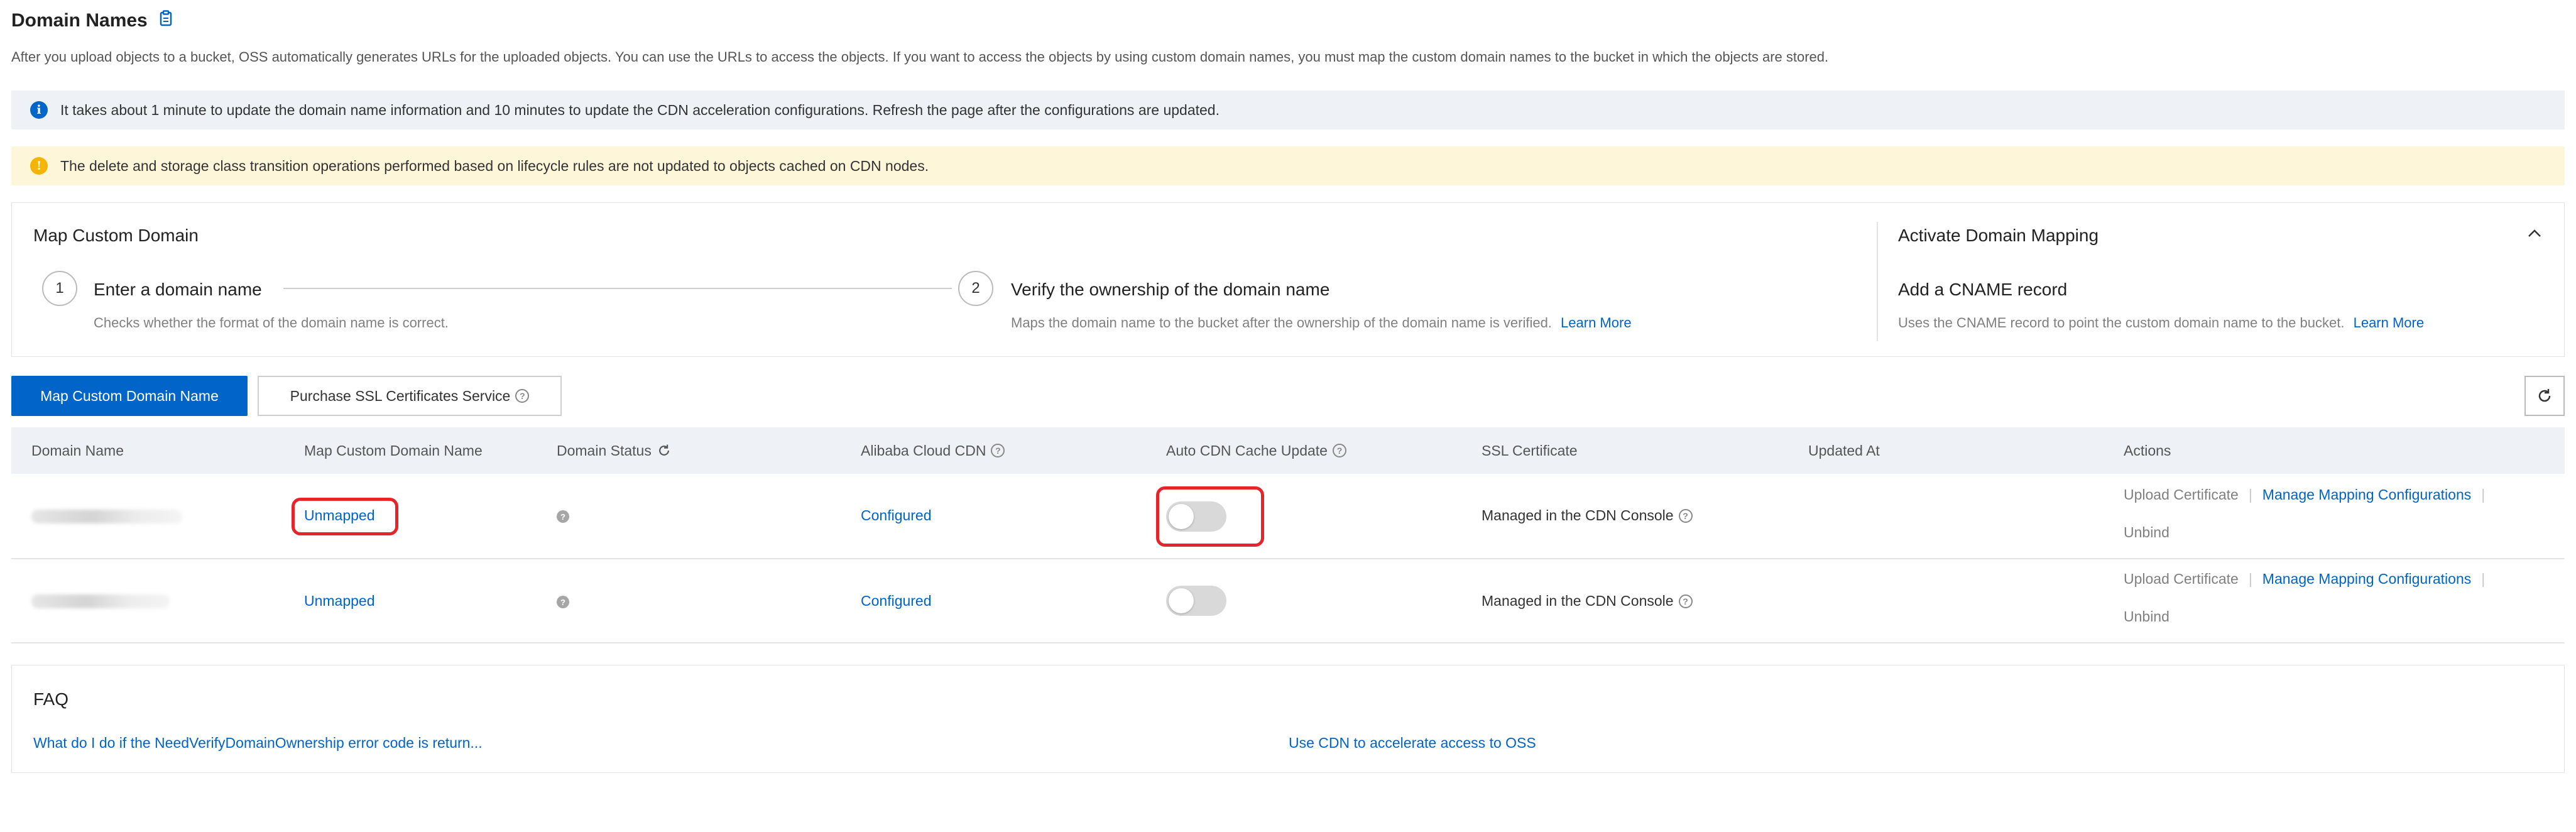  What do you see at coordinates (2534, 235) in the screenshot?
I see `chevron-up-icon` at bounding box center [2534, 235].